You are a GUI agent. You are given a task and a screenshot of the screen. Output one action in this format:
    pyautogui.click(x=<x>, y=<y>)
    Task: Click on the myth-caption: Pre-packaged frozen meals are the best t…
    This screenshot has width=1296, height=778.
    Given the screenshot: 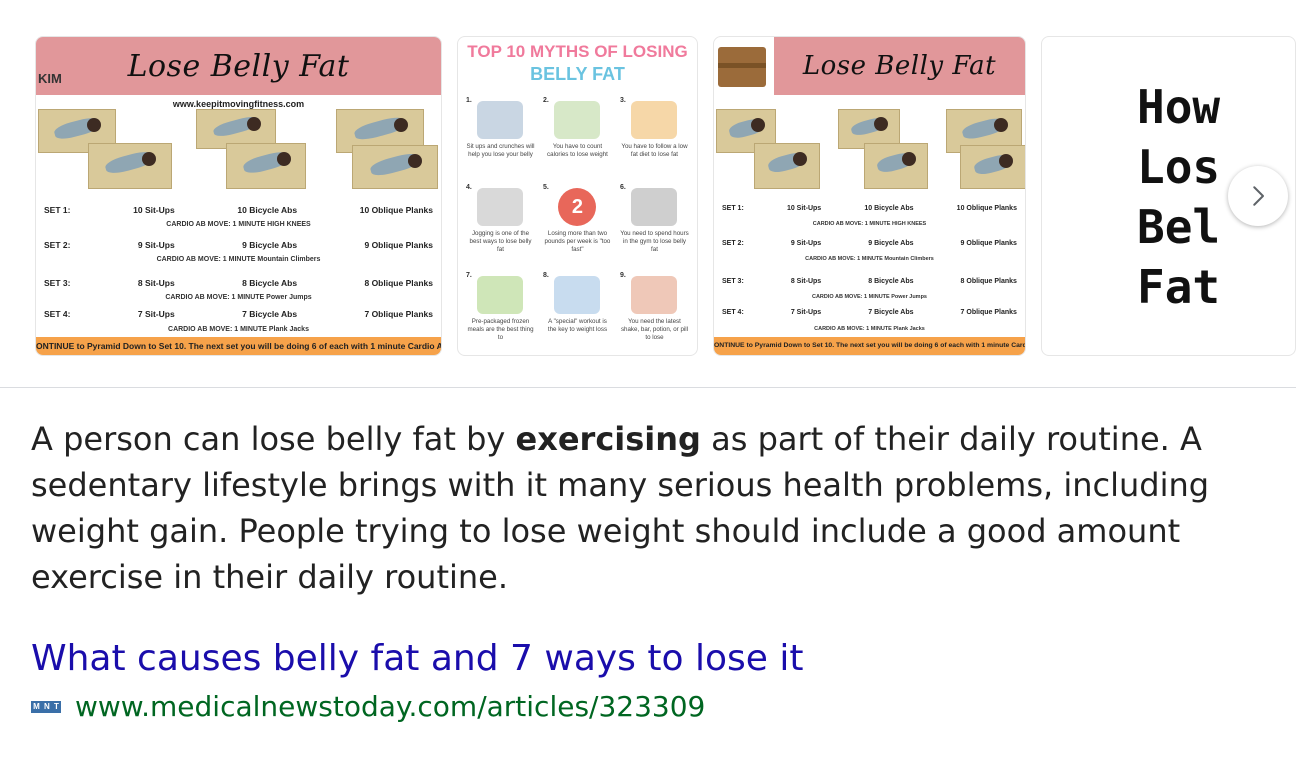 What is the action you would take?
    pyautogui.click(x=500, y=329)
    